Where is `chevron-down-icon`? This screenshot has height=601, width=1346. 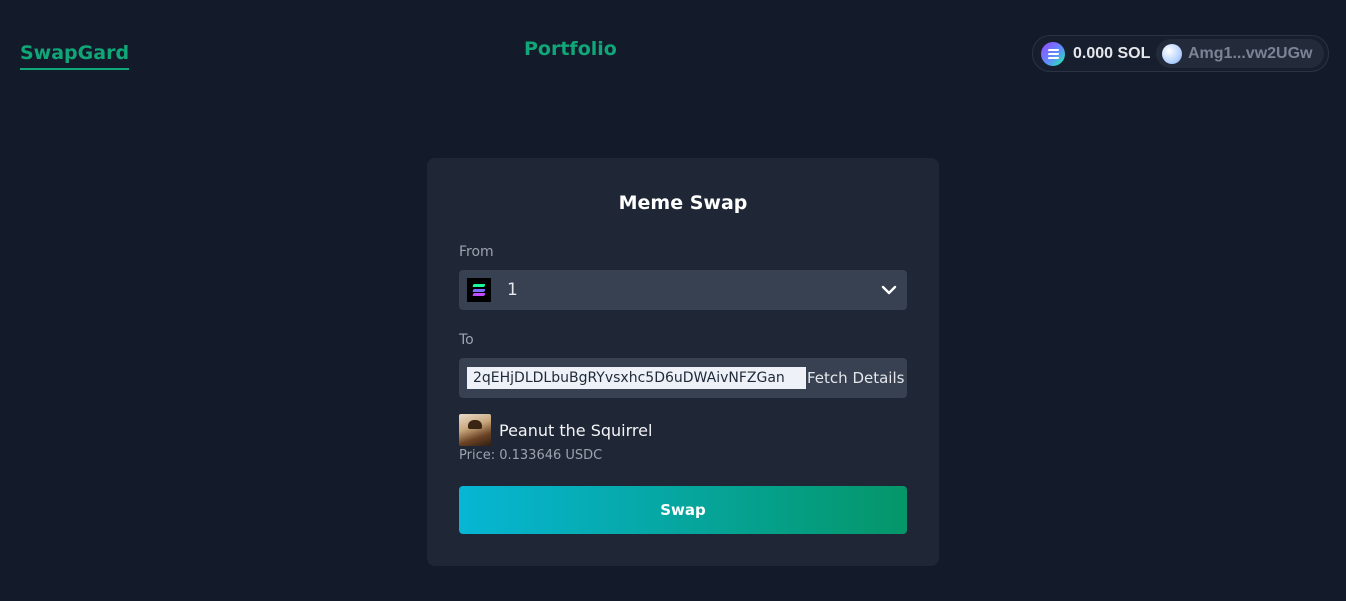 chevron-down-icon is located at coordinates (889, 290).